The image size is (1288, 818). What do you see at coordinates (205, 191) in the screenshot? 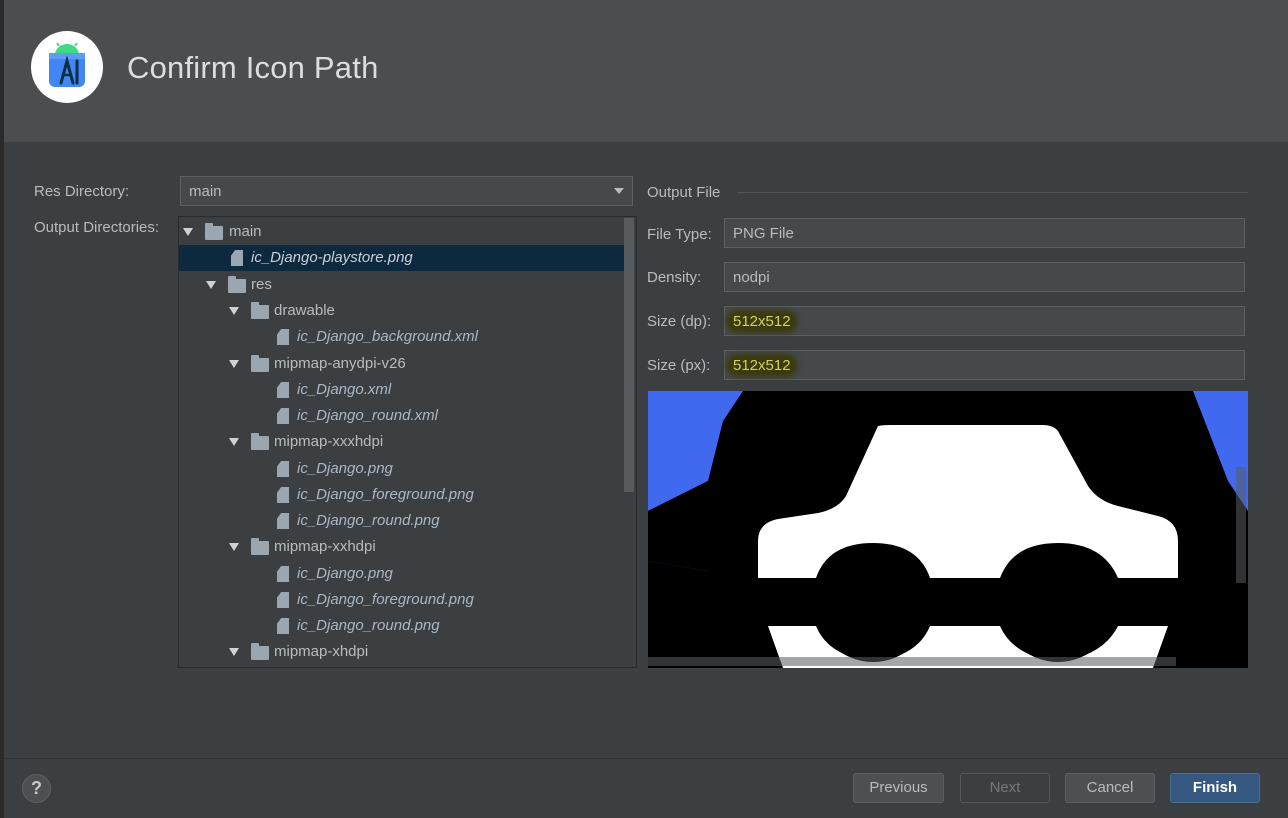
I see `res-directory-value: main` at bounding box center [205, 191].